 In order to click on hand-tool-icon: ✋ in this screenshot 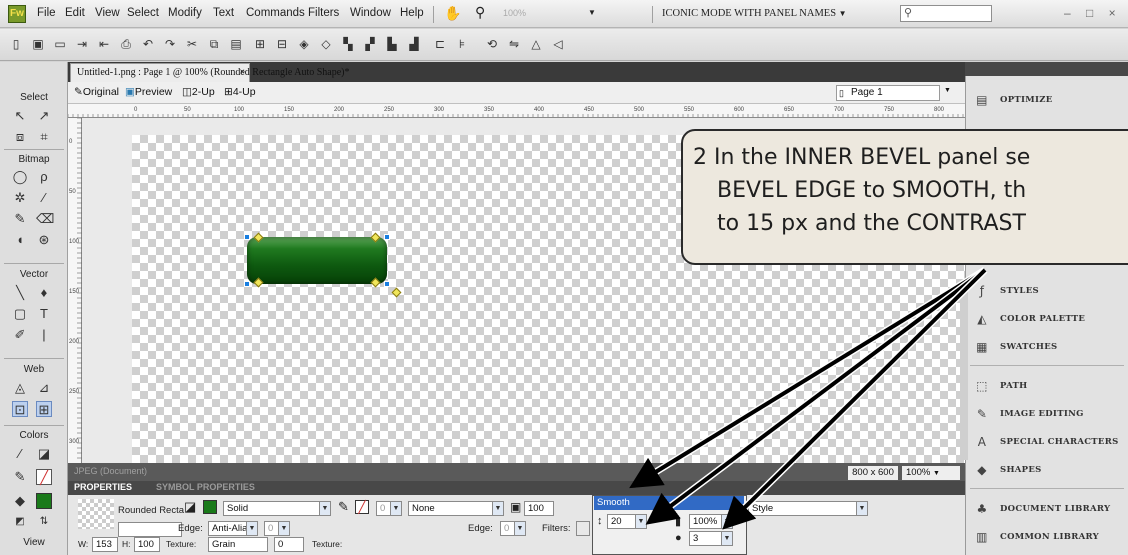, I will do `click(452, 13)`.